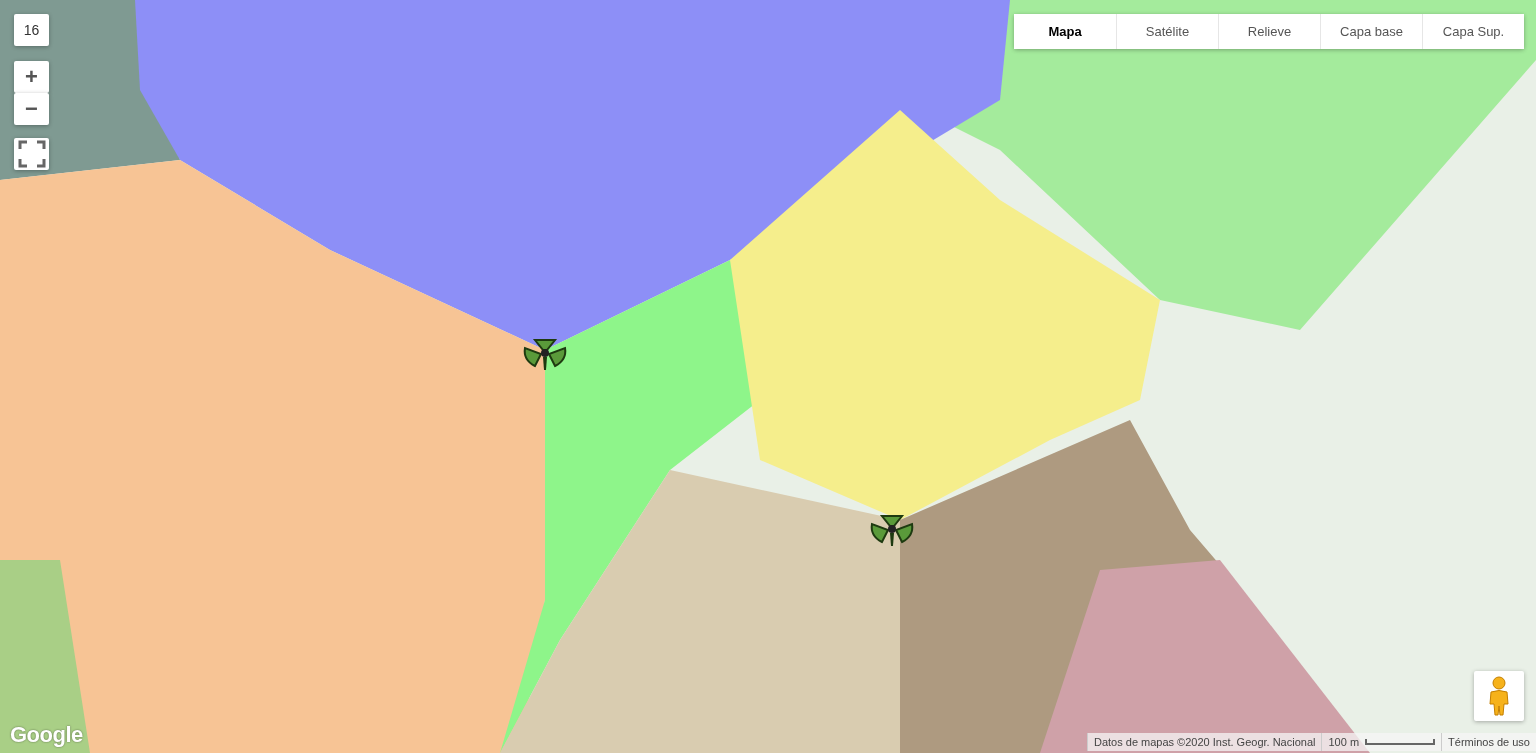  What do you see at coordinates (1473, 31) in the screenshot?
I see `map-type-tab: Capa Sup.` at bounding box center [1473, 31].